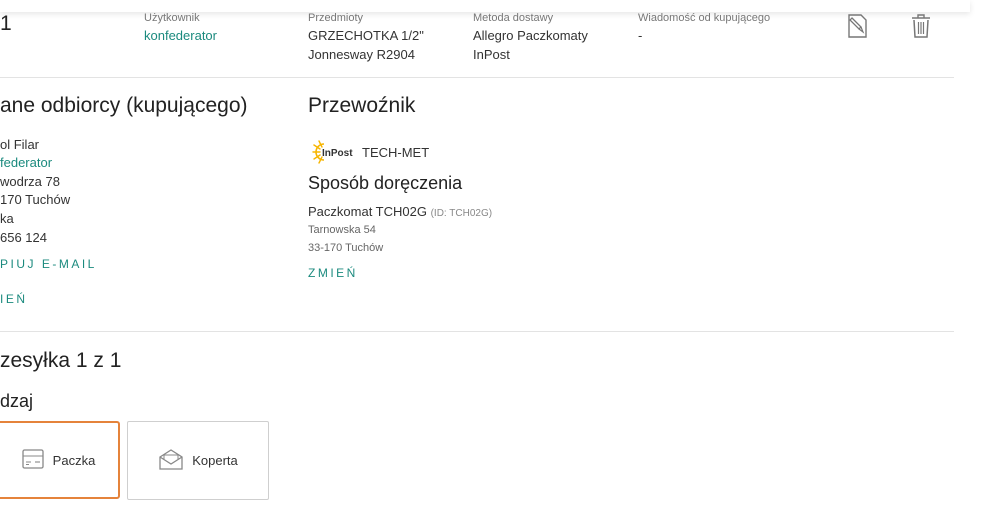 The height and width of the screenshot is (510, 998). What do you see at coordinates (20, 144) in the screenshot?
I see `buyer-line-name: ol Filar` at bounding box center [20, 144].